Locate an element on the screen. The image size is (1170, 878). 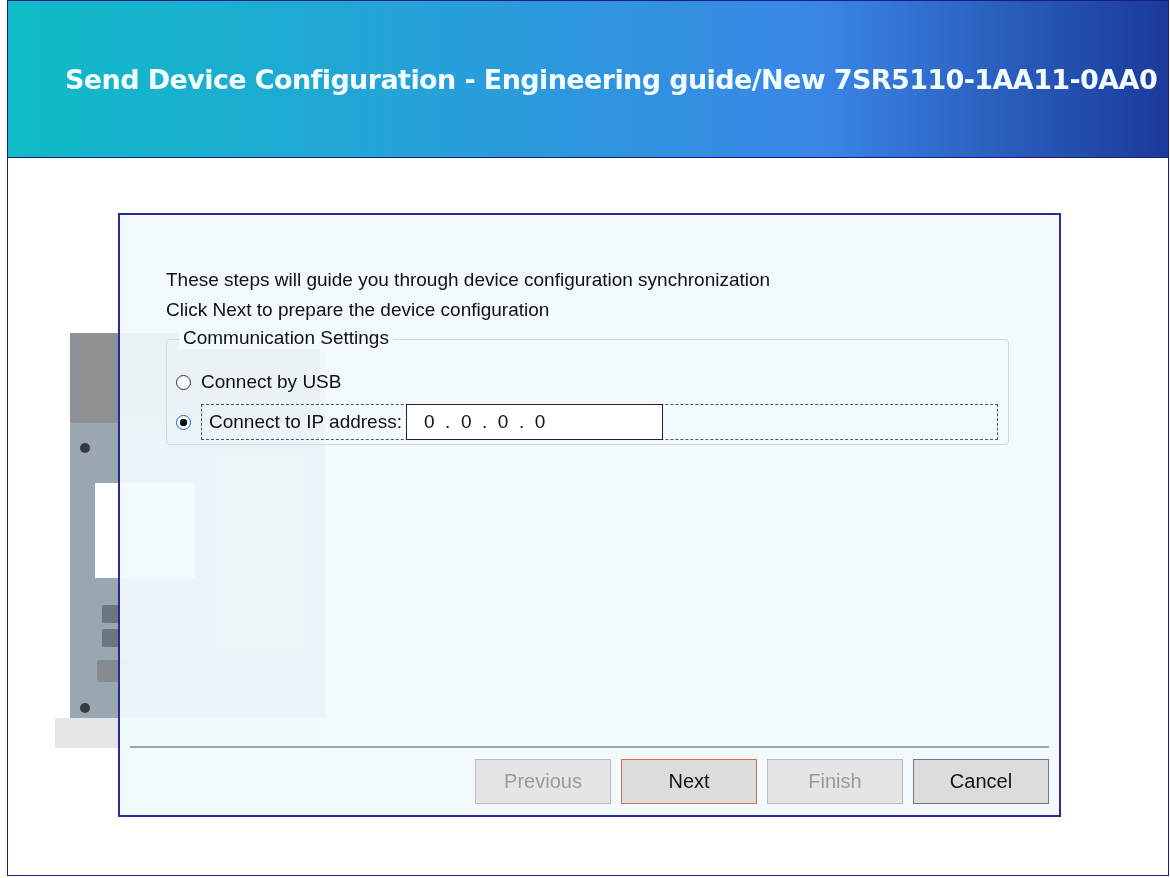
wizard-button: Next is located at coordinates (689, 781).